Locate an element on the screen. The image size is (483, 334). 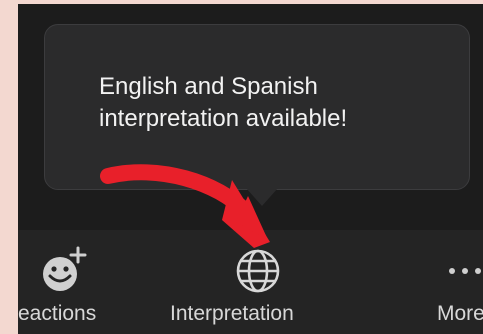
smiley-add-icon is located at coordinates (65, 268).